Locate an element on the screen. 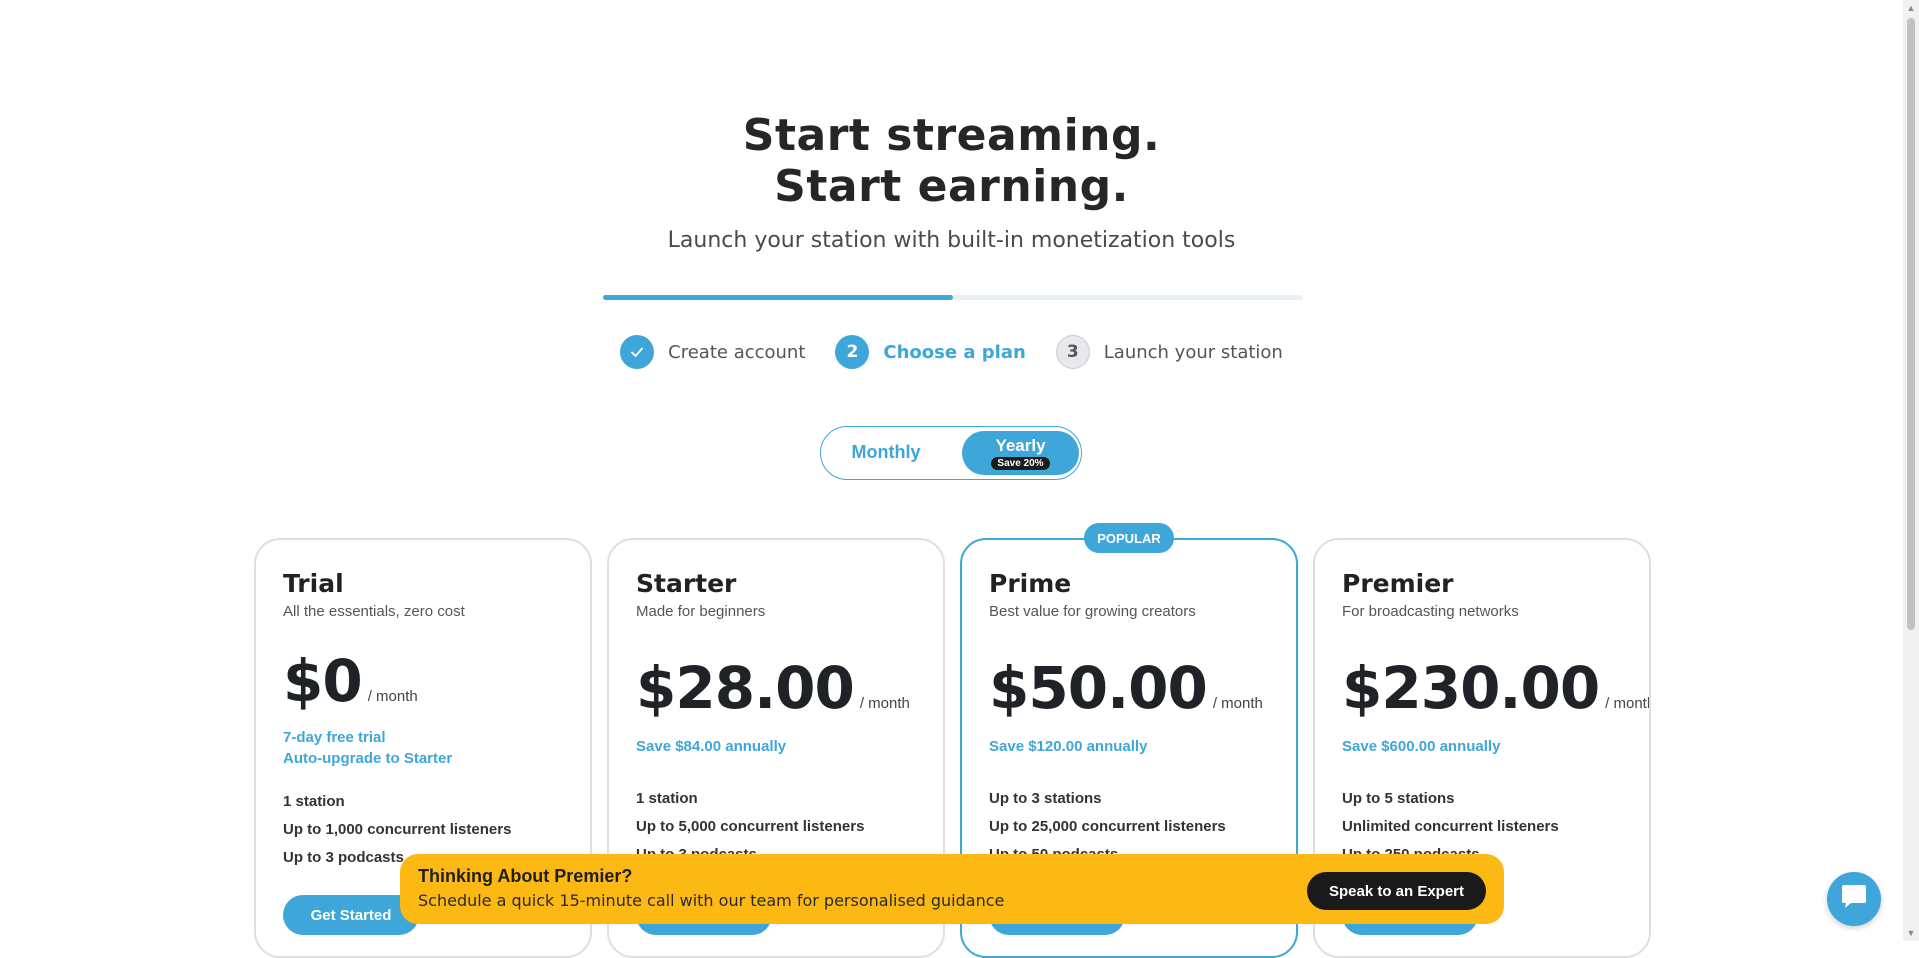 Image resolution: width=1919 pixels, height=958 pixels. price-row: $230.00 / month is located at coordinates (1495, 688).